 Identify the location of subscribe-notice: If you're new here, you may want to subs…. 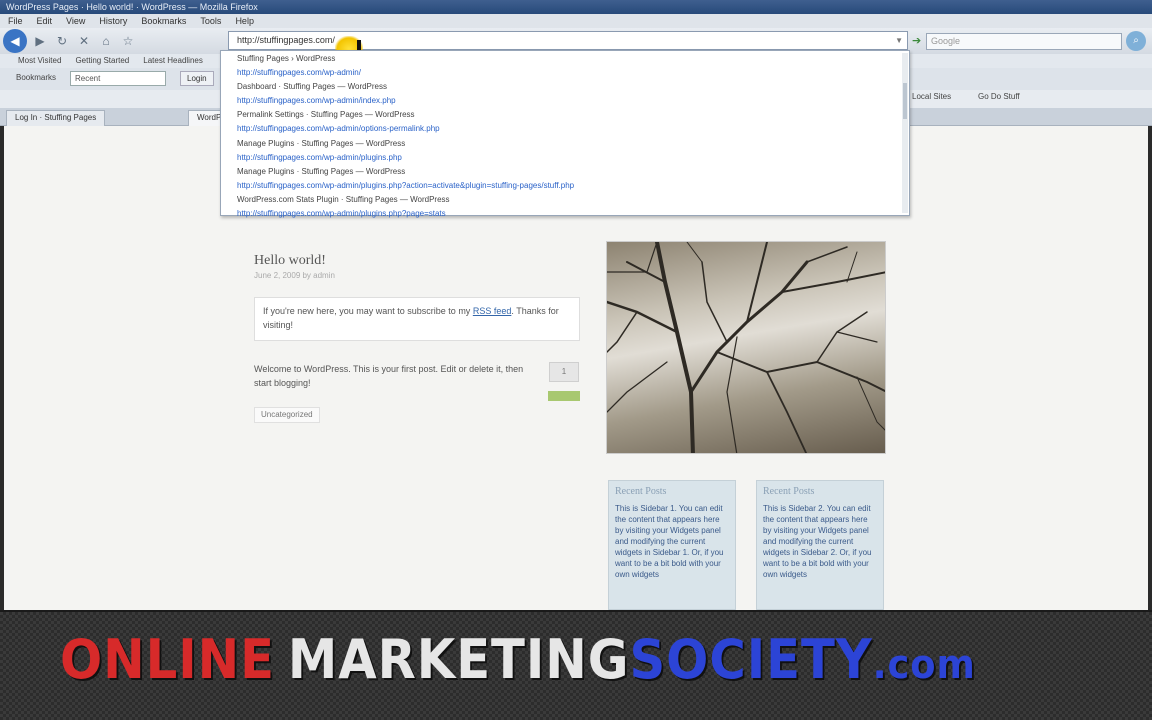
(417, 319).